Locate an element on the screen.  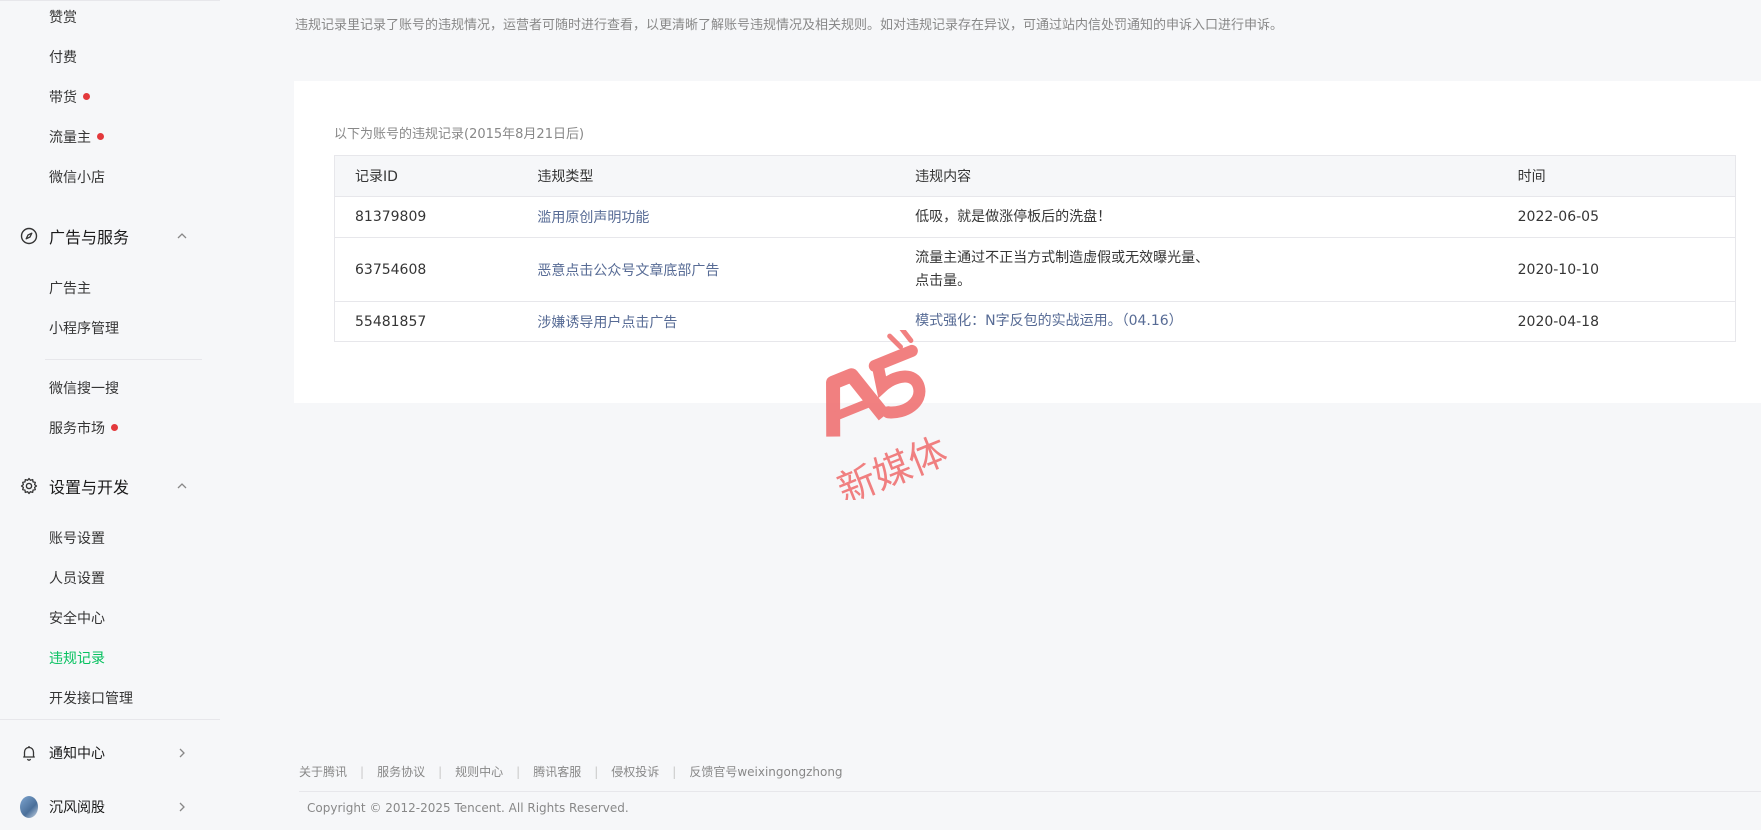
sidebar-item-label: 广告主 is located at coordinates (70, 289).